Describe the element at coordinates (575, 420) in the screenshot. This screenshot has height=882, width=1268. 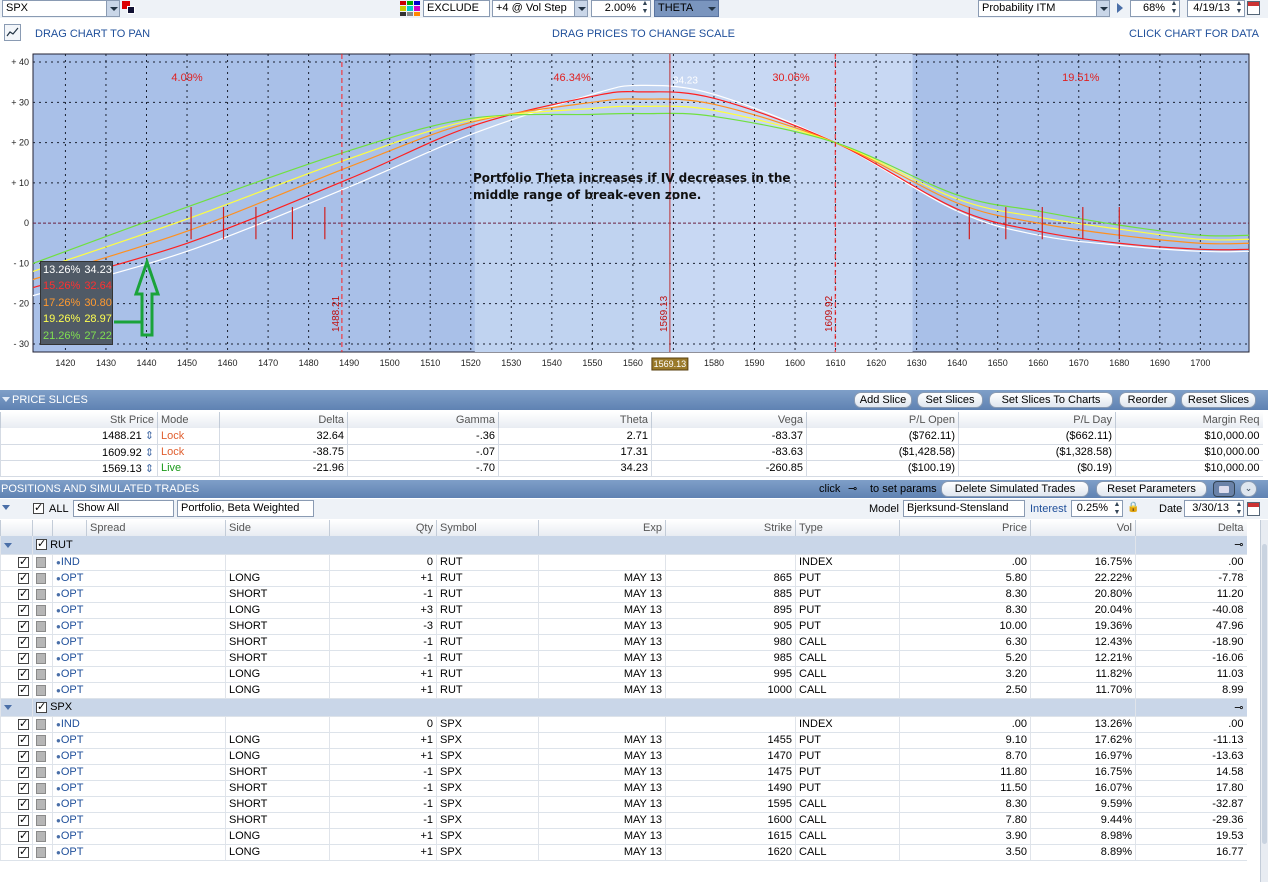
I see `slice-col-header: Theta` at that location.